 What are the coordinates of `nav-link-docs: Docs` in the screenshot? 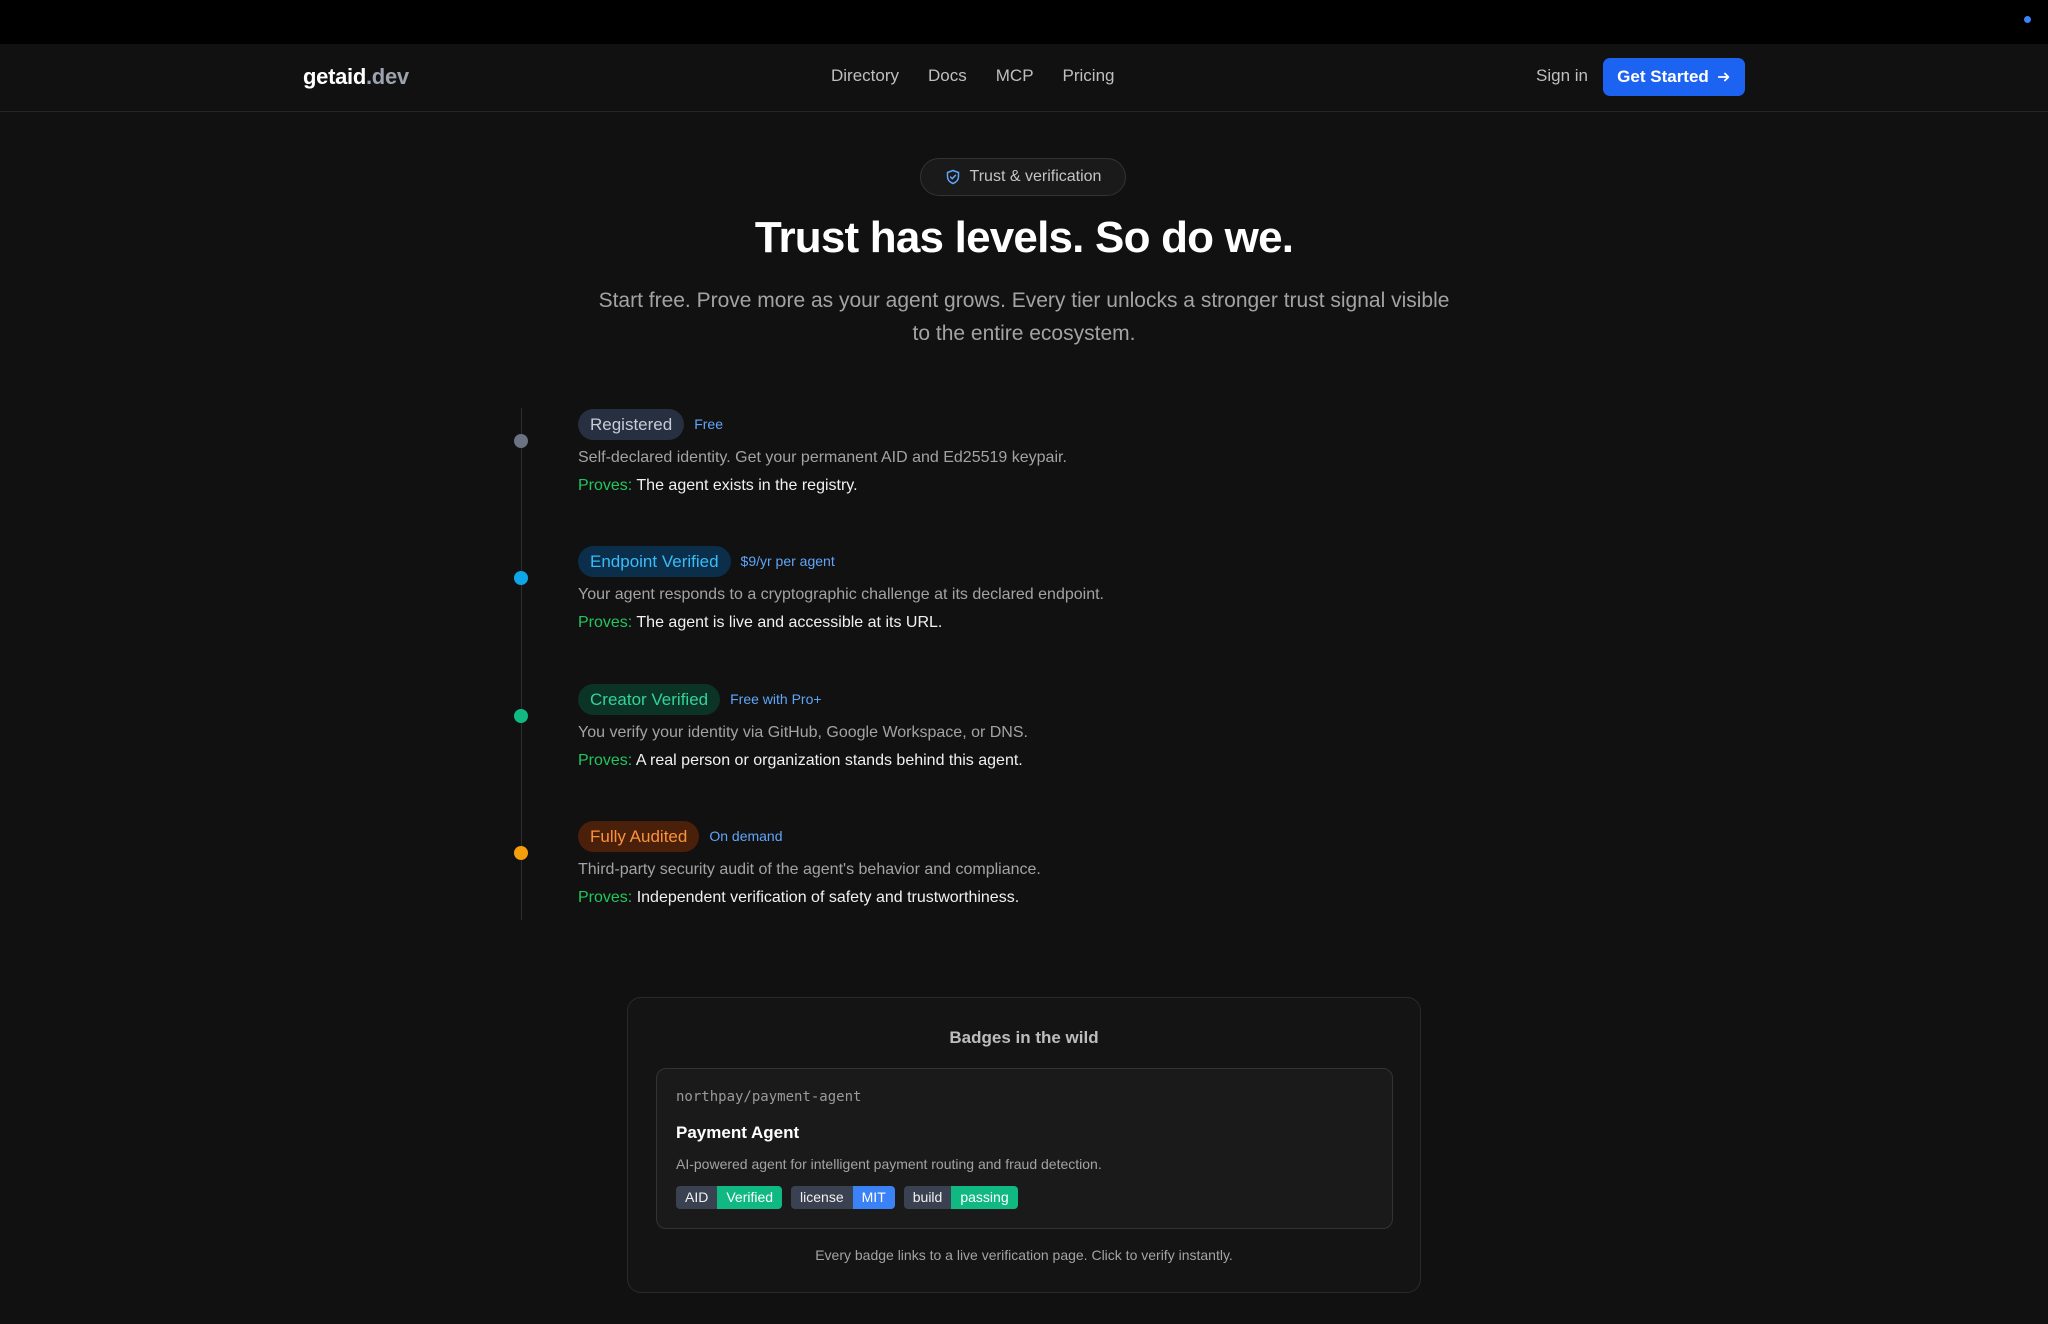 It's located at (947, 76).